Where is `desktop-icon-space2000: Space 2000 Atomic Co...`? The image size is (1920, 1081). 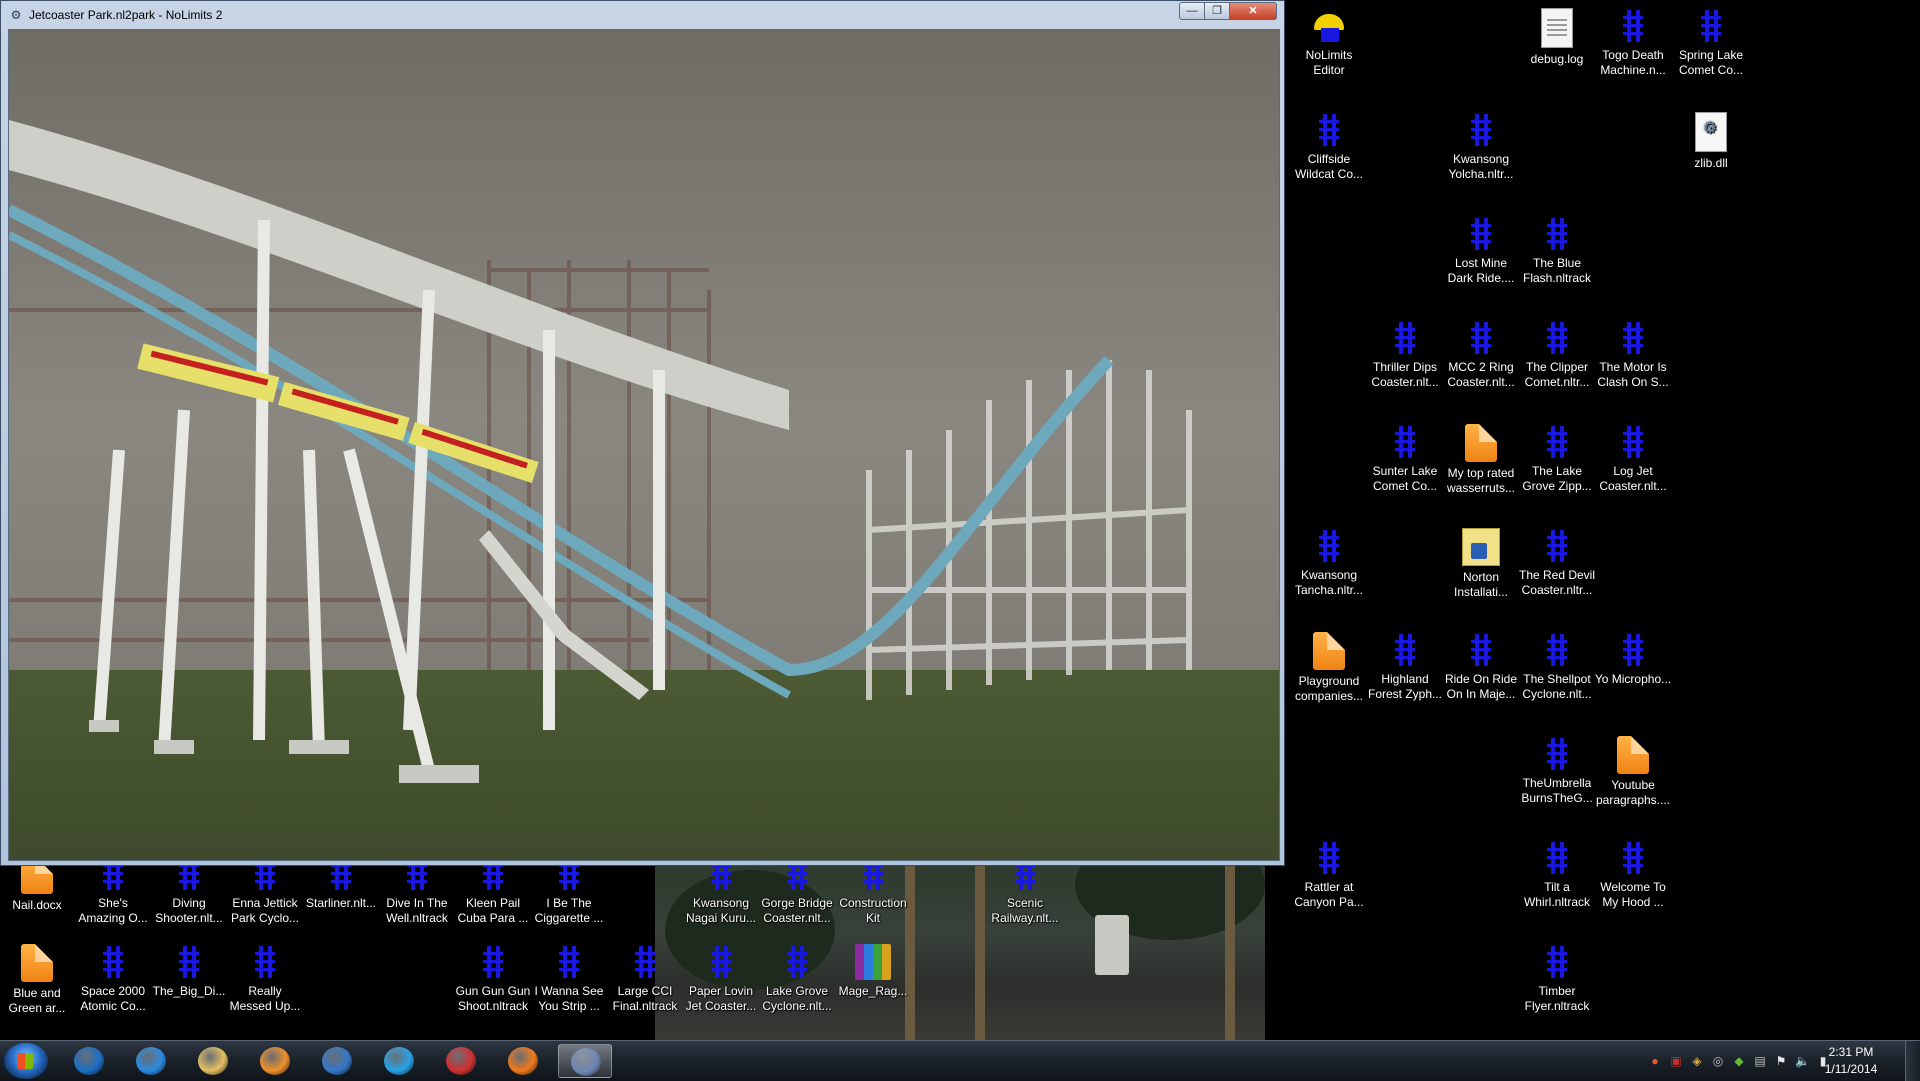 desktop-icon-space2000: Space 2000 Atomic Co... is located at coordinates (113, 979).